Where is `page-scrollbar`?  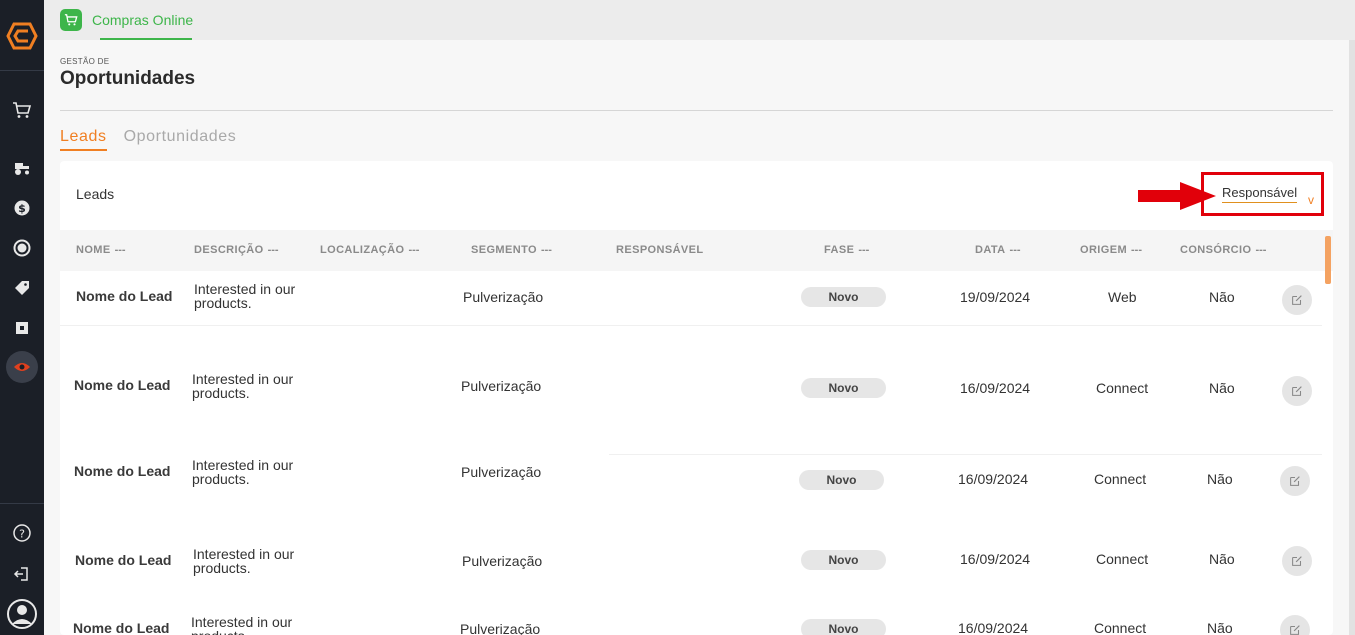 page-scrollbar is located at coordinates (1352, 337).